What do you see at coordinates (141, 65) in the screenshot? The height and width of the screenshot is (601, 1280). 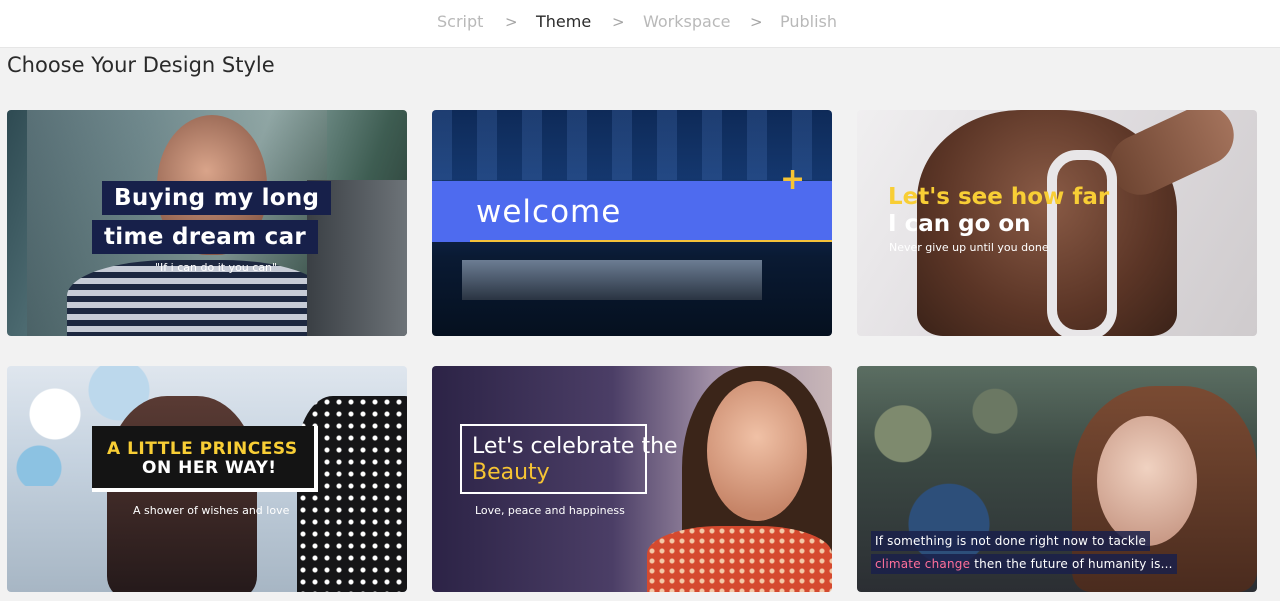 I see `page-title: Choose Your Design Style` at bounding box center [141, 65].